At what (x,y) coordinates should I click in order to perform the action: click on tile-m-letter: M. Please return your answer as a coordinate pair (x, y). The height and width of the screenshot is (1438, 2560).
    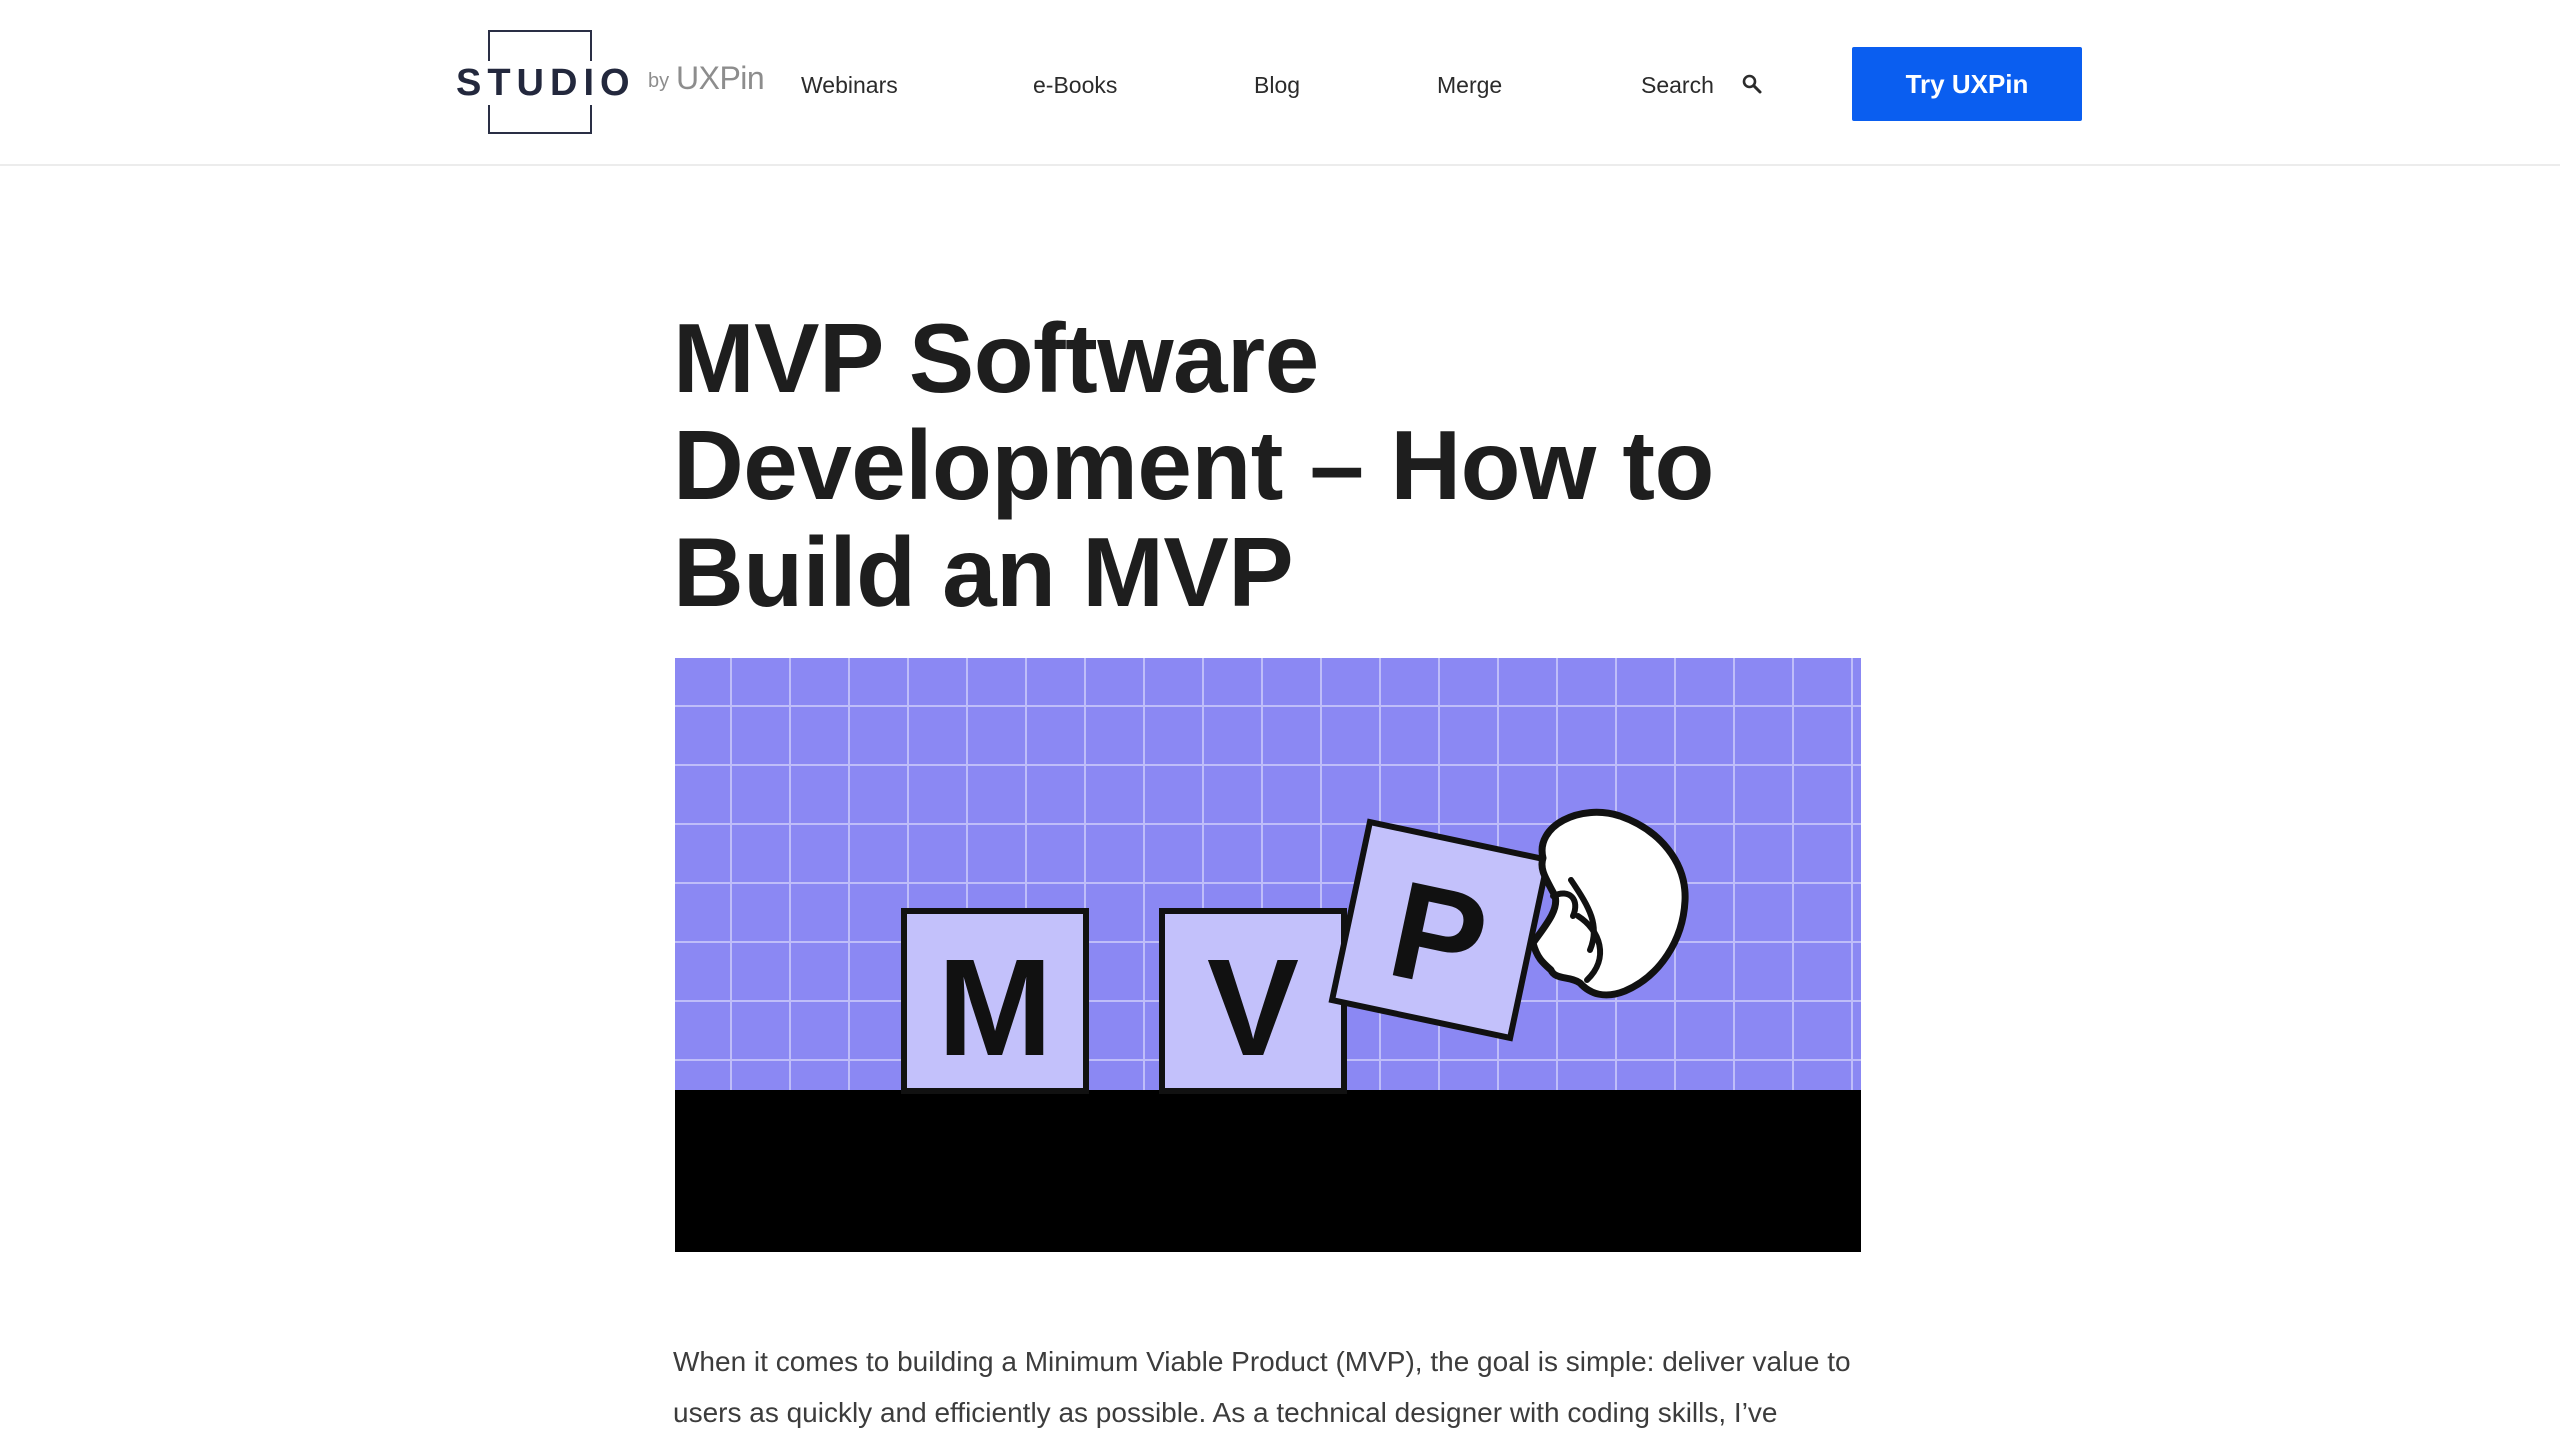
    Looking at the image, I should click on (995, 1008).